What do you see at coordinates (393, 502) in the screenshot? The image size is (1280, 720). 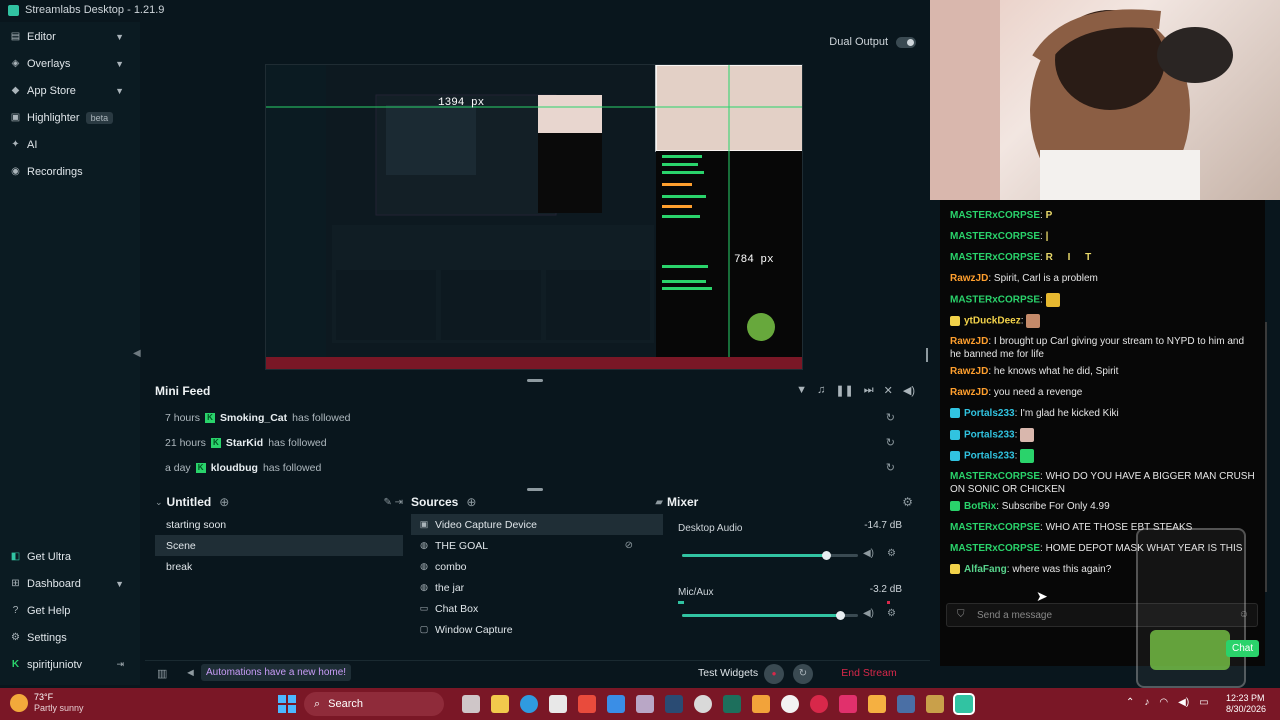 I see `transition-icon: ✎ ⇥` at bounding box center [393, 502].